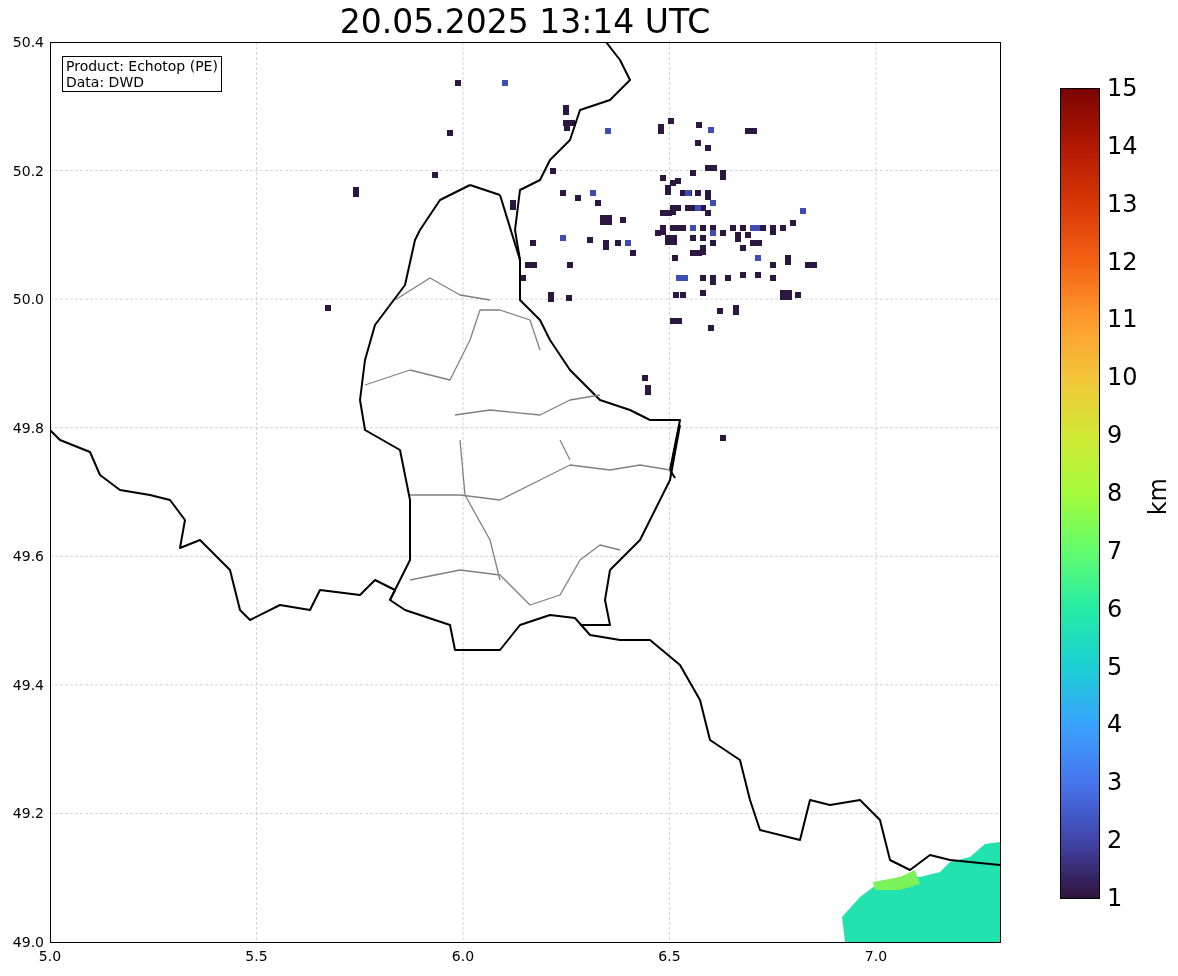 The height and width of the screenshot is (976, 1178). I want to click on y-tick-label: 49.8, so click(27, 427).